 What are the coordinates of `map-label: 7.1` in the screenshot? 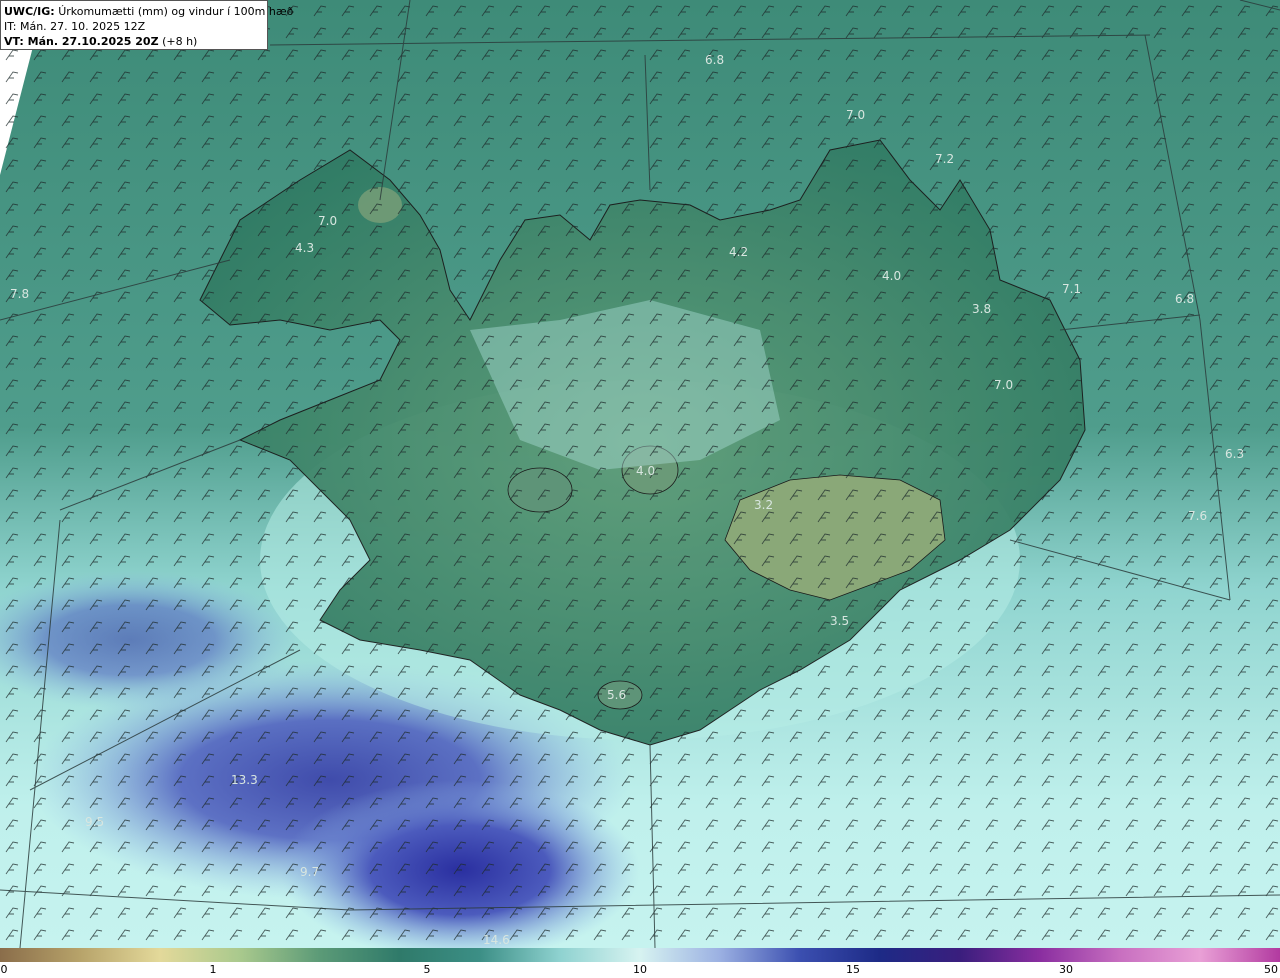 It's located at (1071, 289).